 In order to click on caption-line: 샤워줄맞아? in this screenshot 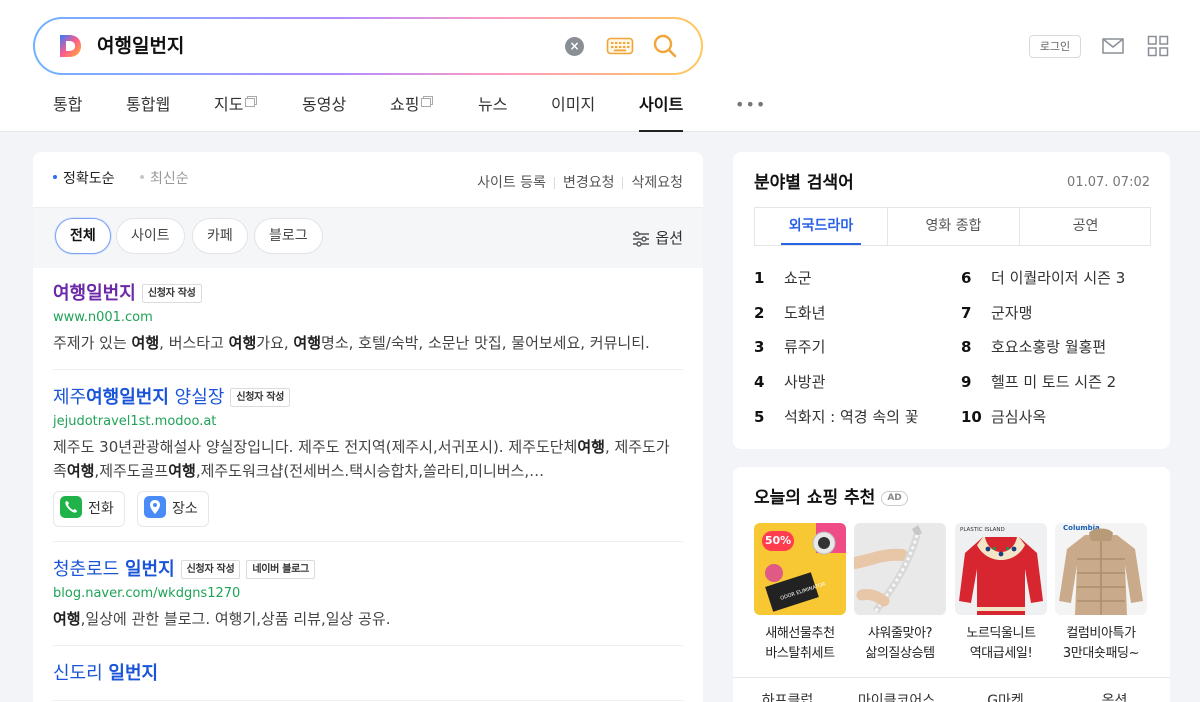, I will do `click(900, 633)`.